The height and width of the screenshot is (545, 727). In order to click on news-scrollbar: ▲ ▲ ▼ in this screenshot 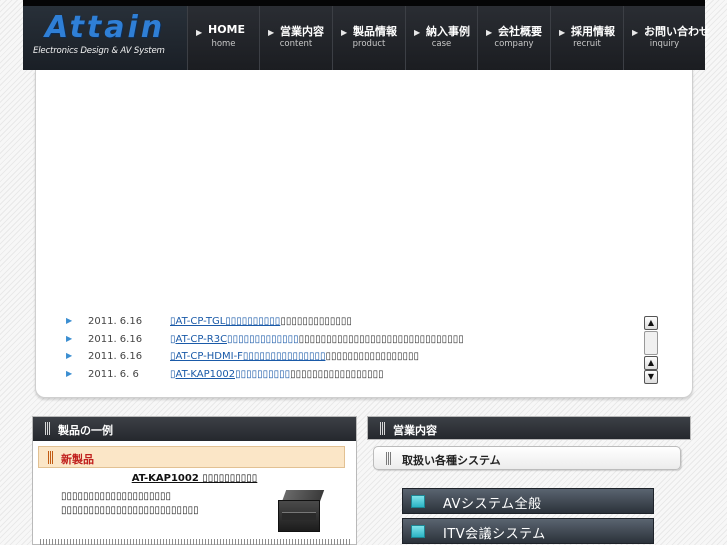, I will do `click(651, 350)`.